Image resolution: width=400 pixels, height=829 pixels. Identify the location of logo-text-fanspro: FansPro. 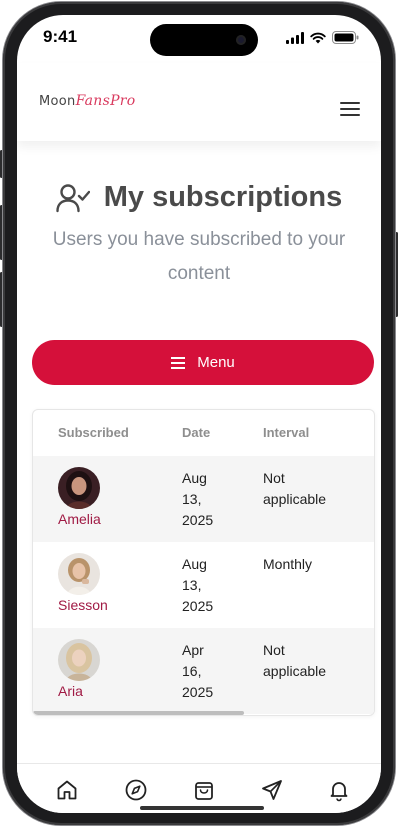
(105, 101).